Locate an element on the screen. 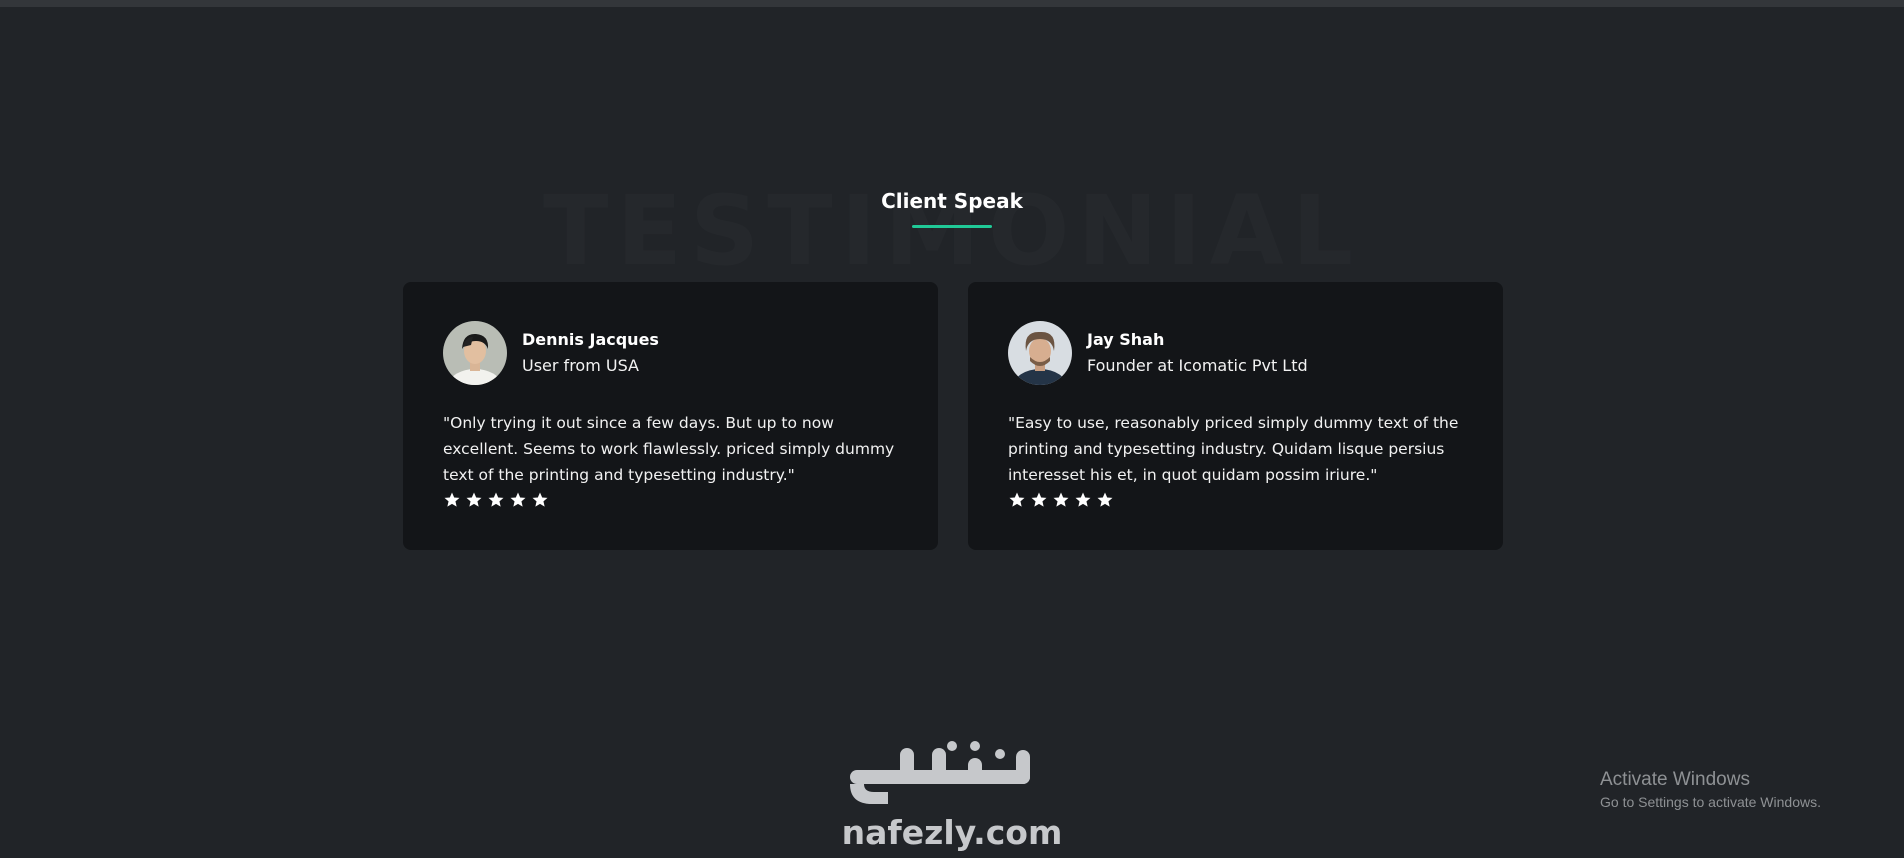 The image size is (1904, 858). reviewer-name: Jay Shah is located at coordinates (1126, 339).